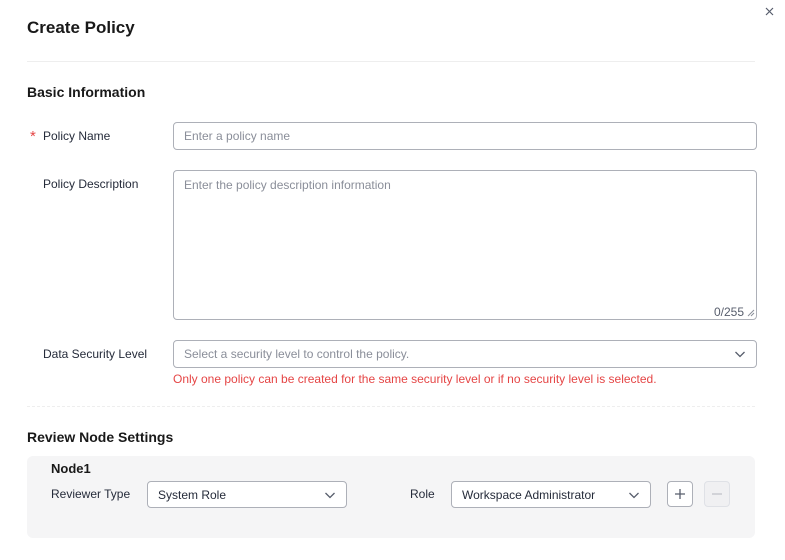  What do you see at coordinates (95, 354) in the screenshot?
I see `data-security-level-label: Data Security Level` at bounding box center [95, 354].